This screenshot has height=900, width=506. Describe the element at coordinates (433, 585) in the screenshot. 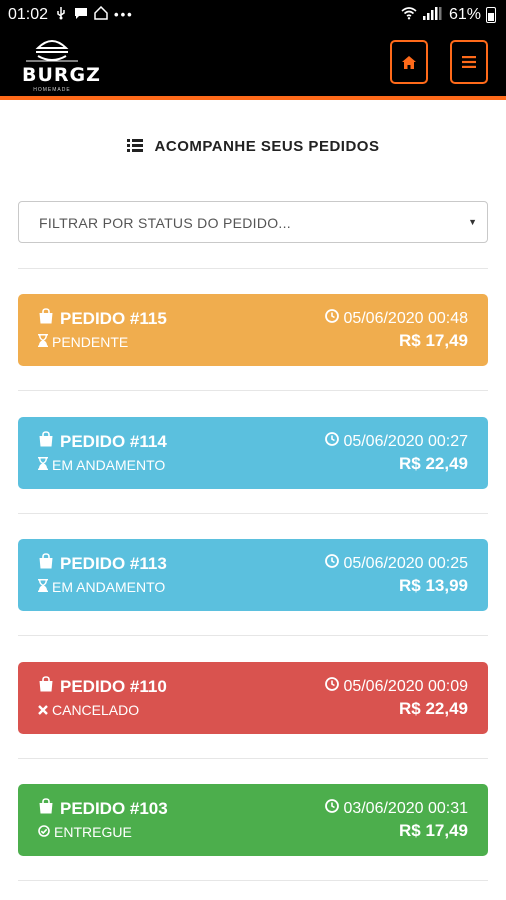

I see `order-total: R$ 13,99` at that location.